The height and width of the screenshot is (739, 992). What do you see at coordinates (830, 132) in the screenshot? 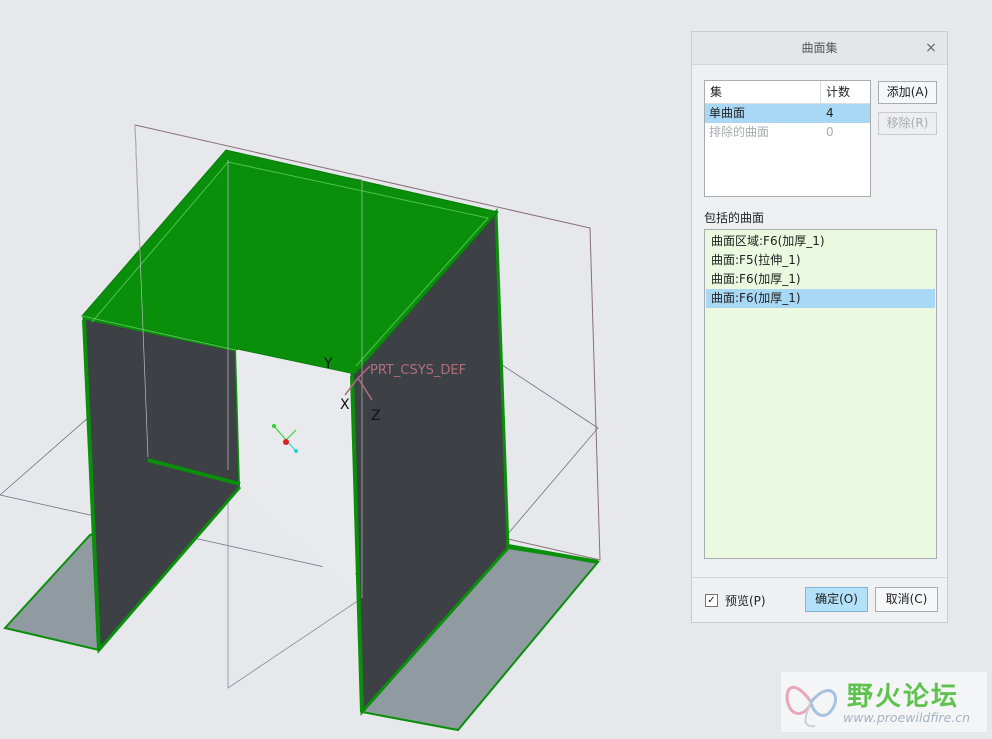
I see `row-count: 0` at bounding box center [830, 132].